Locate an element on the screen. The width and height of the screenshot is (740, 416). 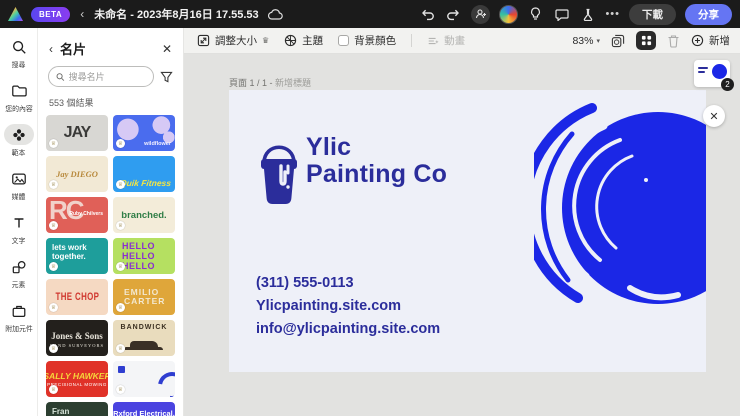
template-thumb: Fran Vanzant♕ is located at coordinates (77, 409).